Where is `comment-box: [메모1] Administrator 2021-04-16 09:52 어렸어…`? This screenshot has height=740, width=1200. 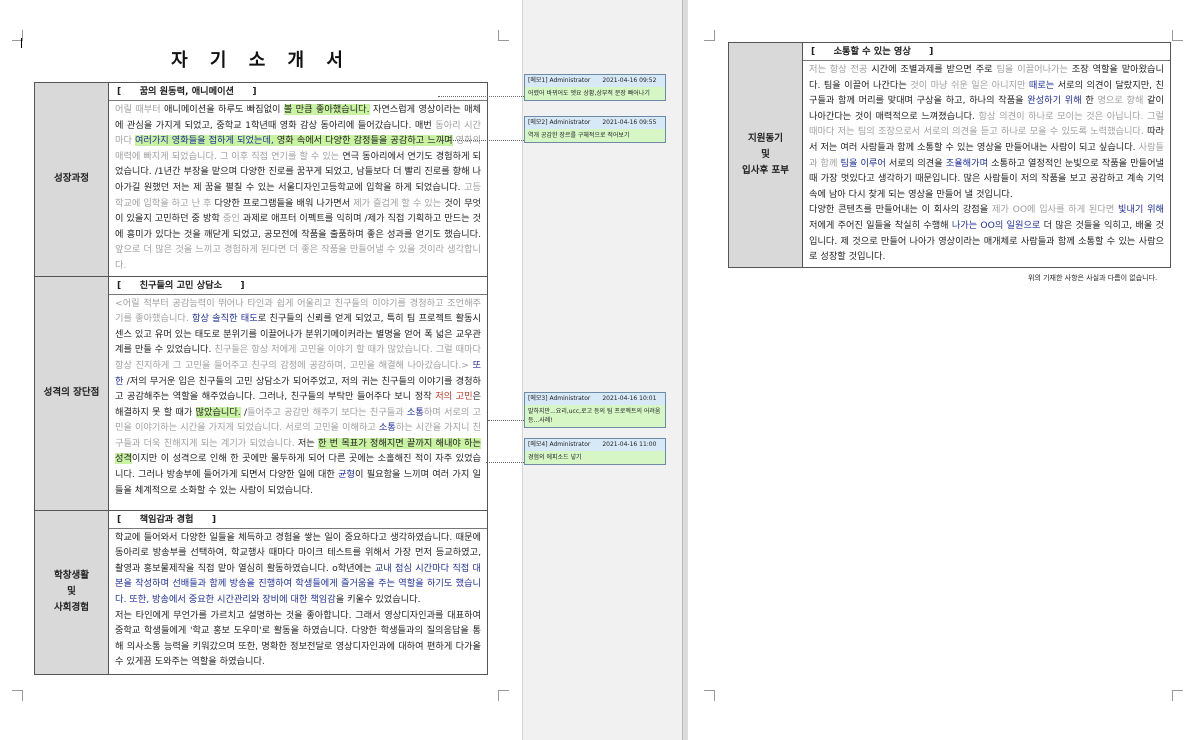 comment-box: [메모1] Administrator 2021-04-16 09:52 어렸어… is located at coordinates (595, 87).